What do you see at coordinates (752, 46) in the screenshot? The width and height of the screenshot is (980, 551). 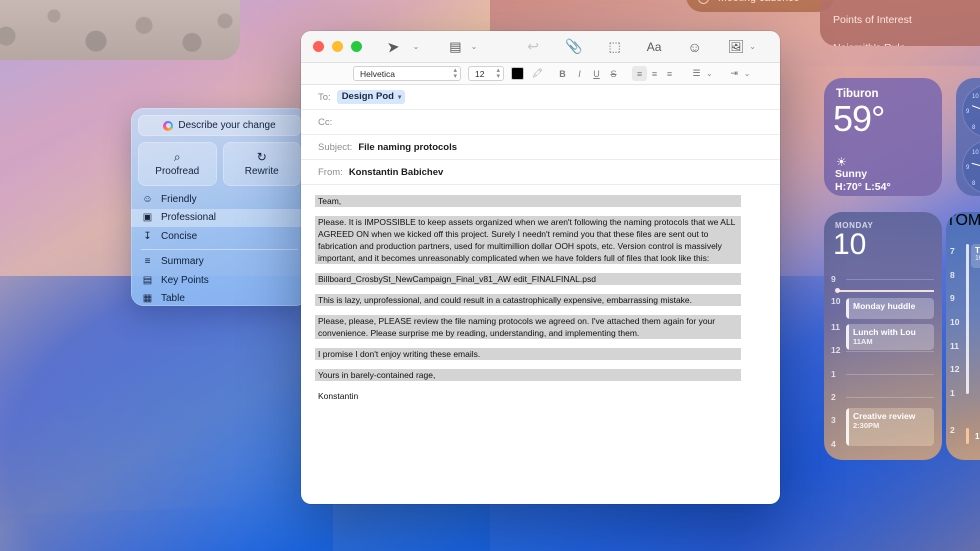 I see `photo-browser-chevron-down-icon: ⌄` at bounding box center [752, 46].